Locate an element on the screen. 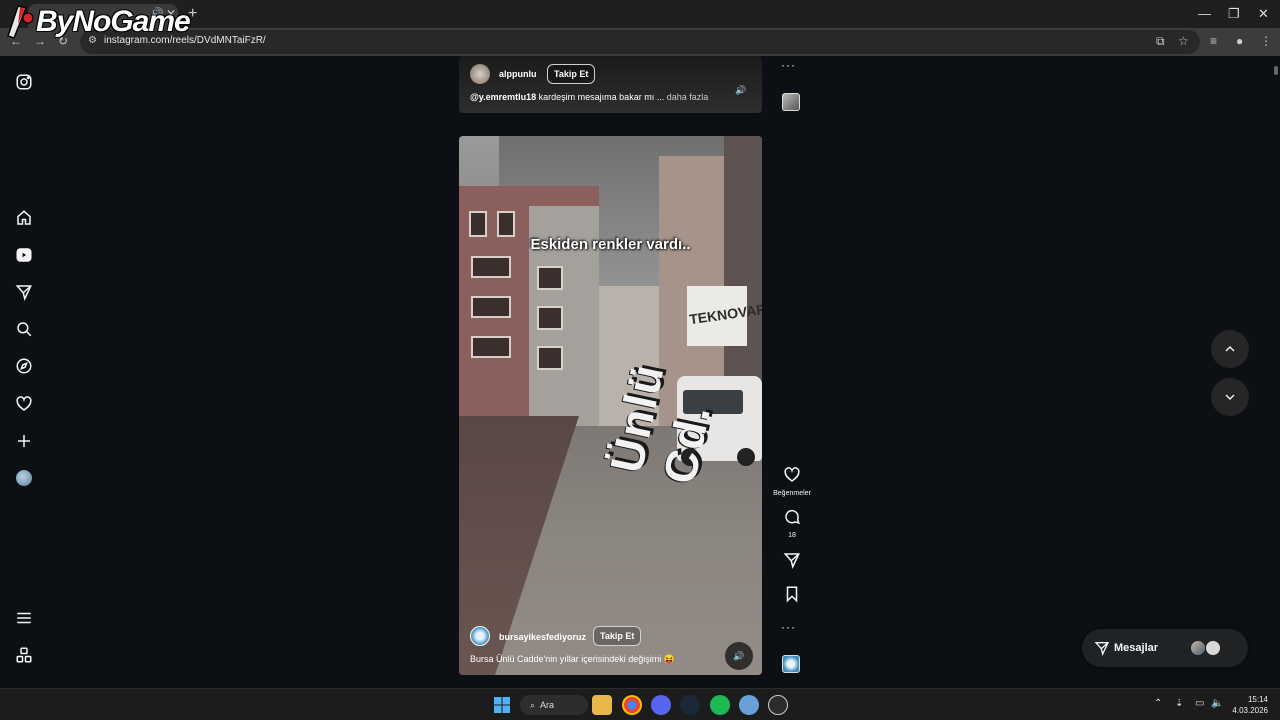 The width and height of the screenshot is (1280, 720). previous-reel-button is located at coordinates (1230, 349).